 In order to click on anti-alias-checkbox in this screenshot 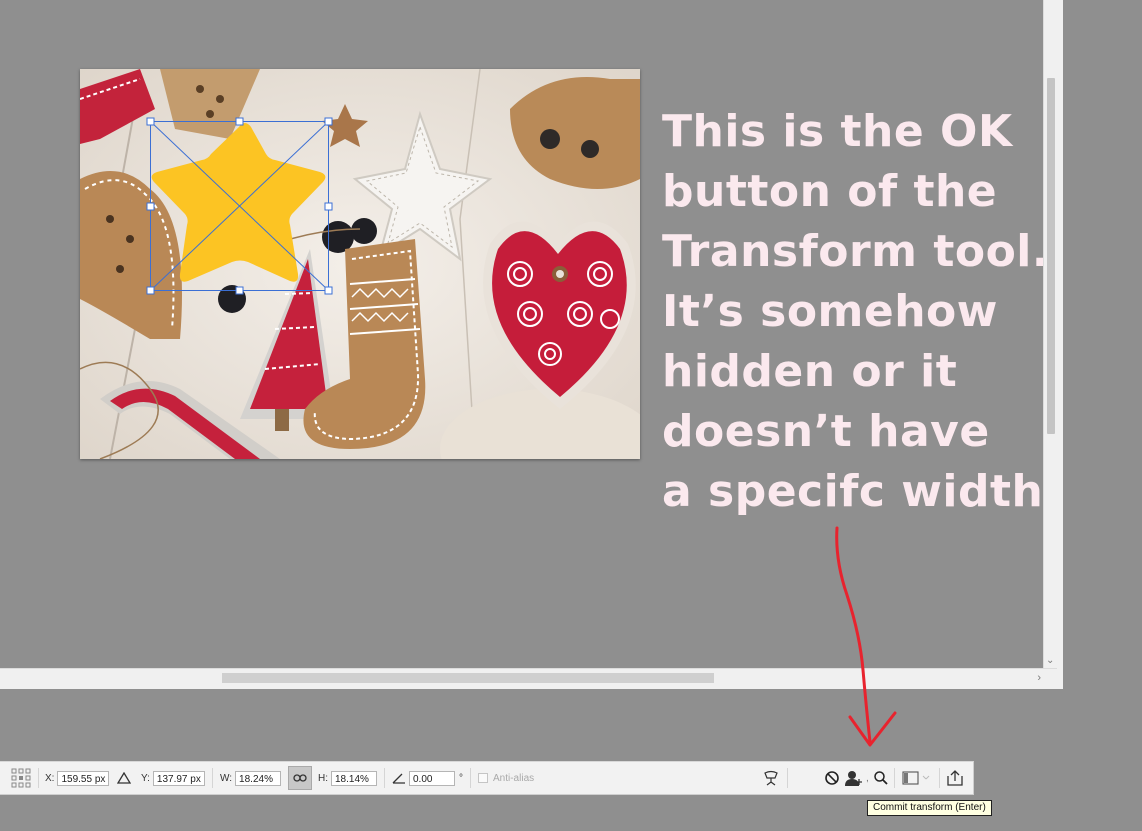, I will do `click(483, 778)`.